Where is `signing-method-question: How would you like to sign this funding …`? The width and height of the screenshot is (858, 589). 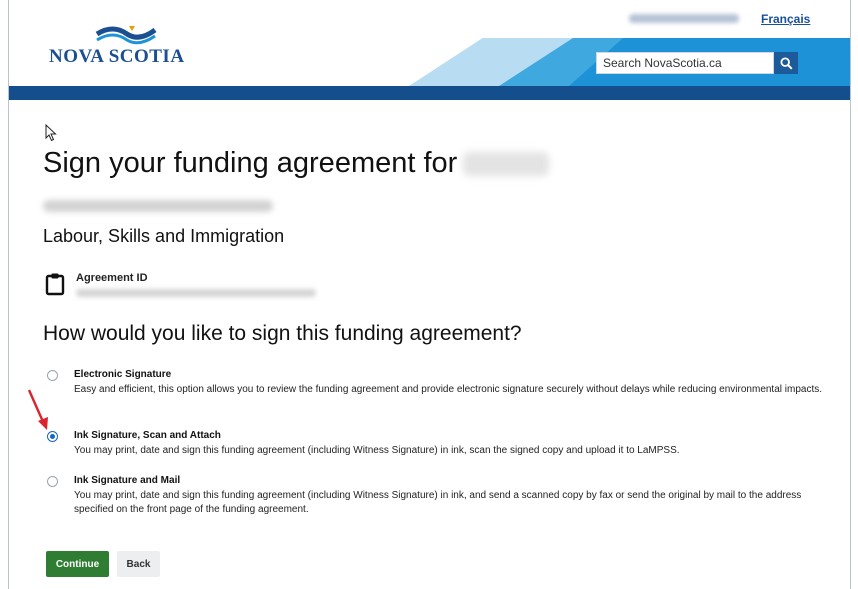
signing-method-question: How would you like to sign this funding … is located at coordinates (282, 333).